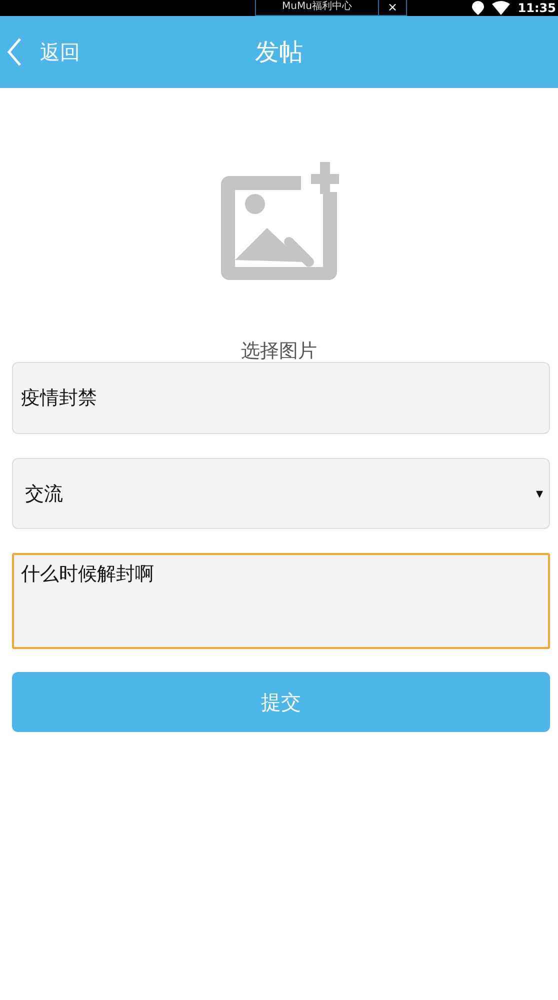 The width and height of the screenshot is (558, 1000). Describe the element at coordinates (279, 351) in the screenshot. I see `choose-image-label: 选择图片` at that location.